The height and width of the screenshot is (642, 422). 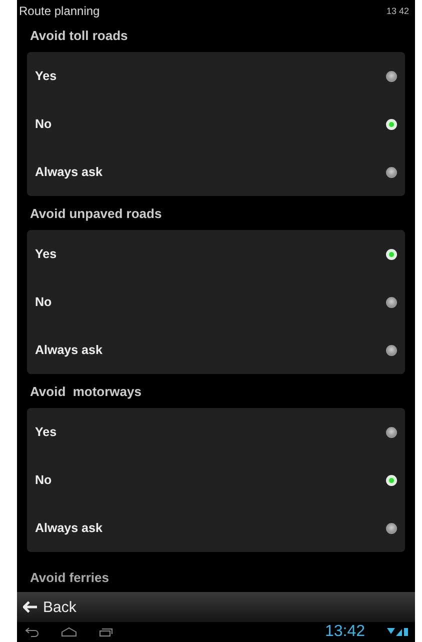 I want to click on status-time: 13 42, so click(x=397, y=11).